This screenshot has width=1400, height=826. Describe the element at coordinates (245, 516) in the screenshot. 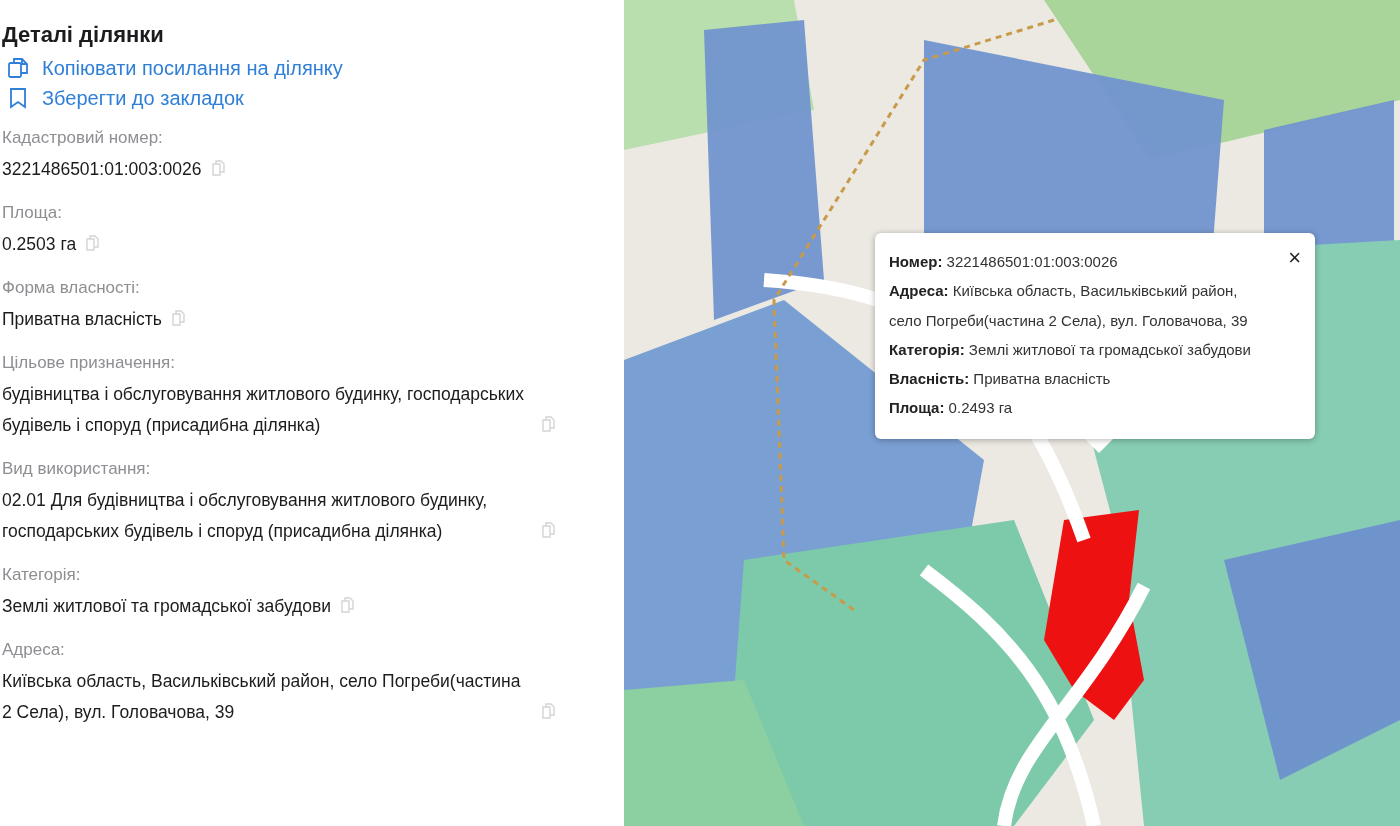

I see `field-value: 02.01 Для будівництва і обслуговування житлового будинку, господарських будівель і споруд (присадибна ділянка)` at that location.